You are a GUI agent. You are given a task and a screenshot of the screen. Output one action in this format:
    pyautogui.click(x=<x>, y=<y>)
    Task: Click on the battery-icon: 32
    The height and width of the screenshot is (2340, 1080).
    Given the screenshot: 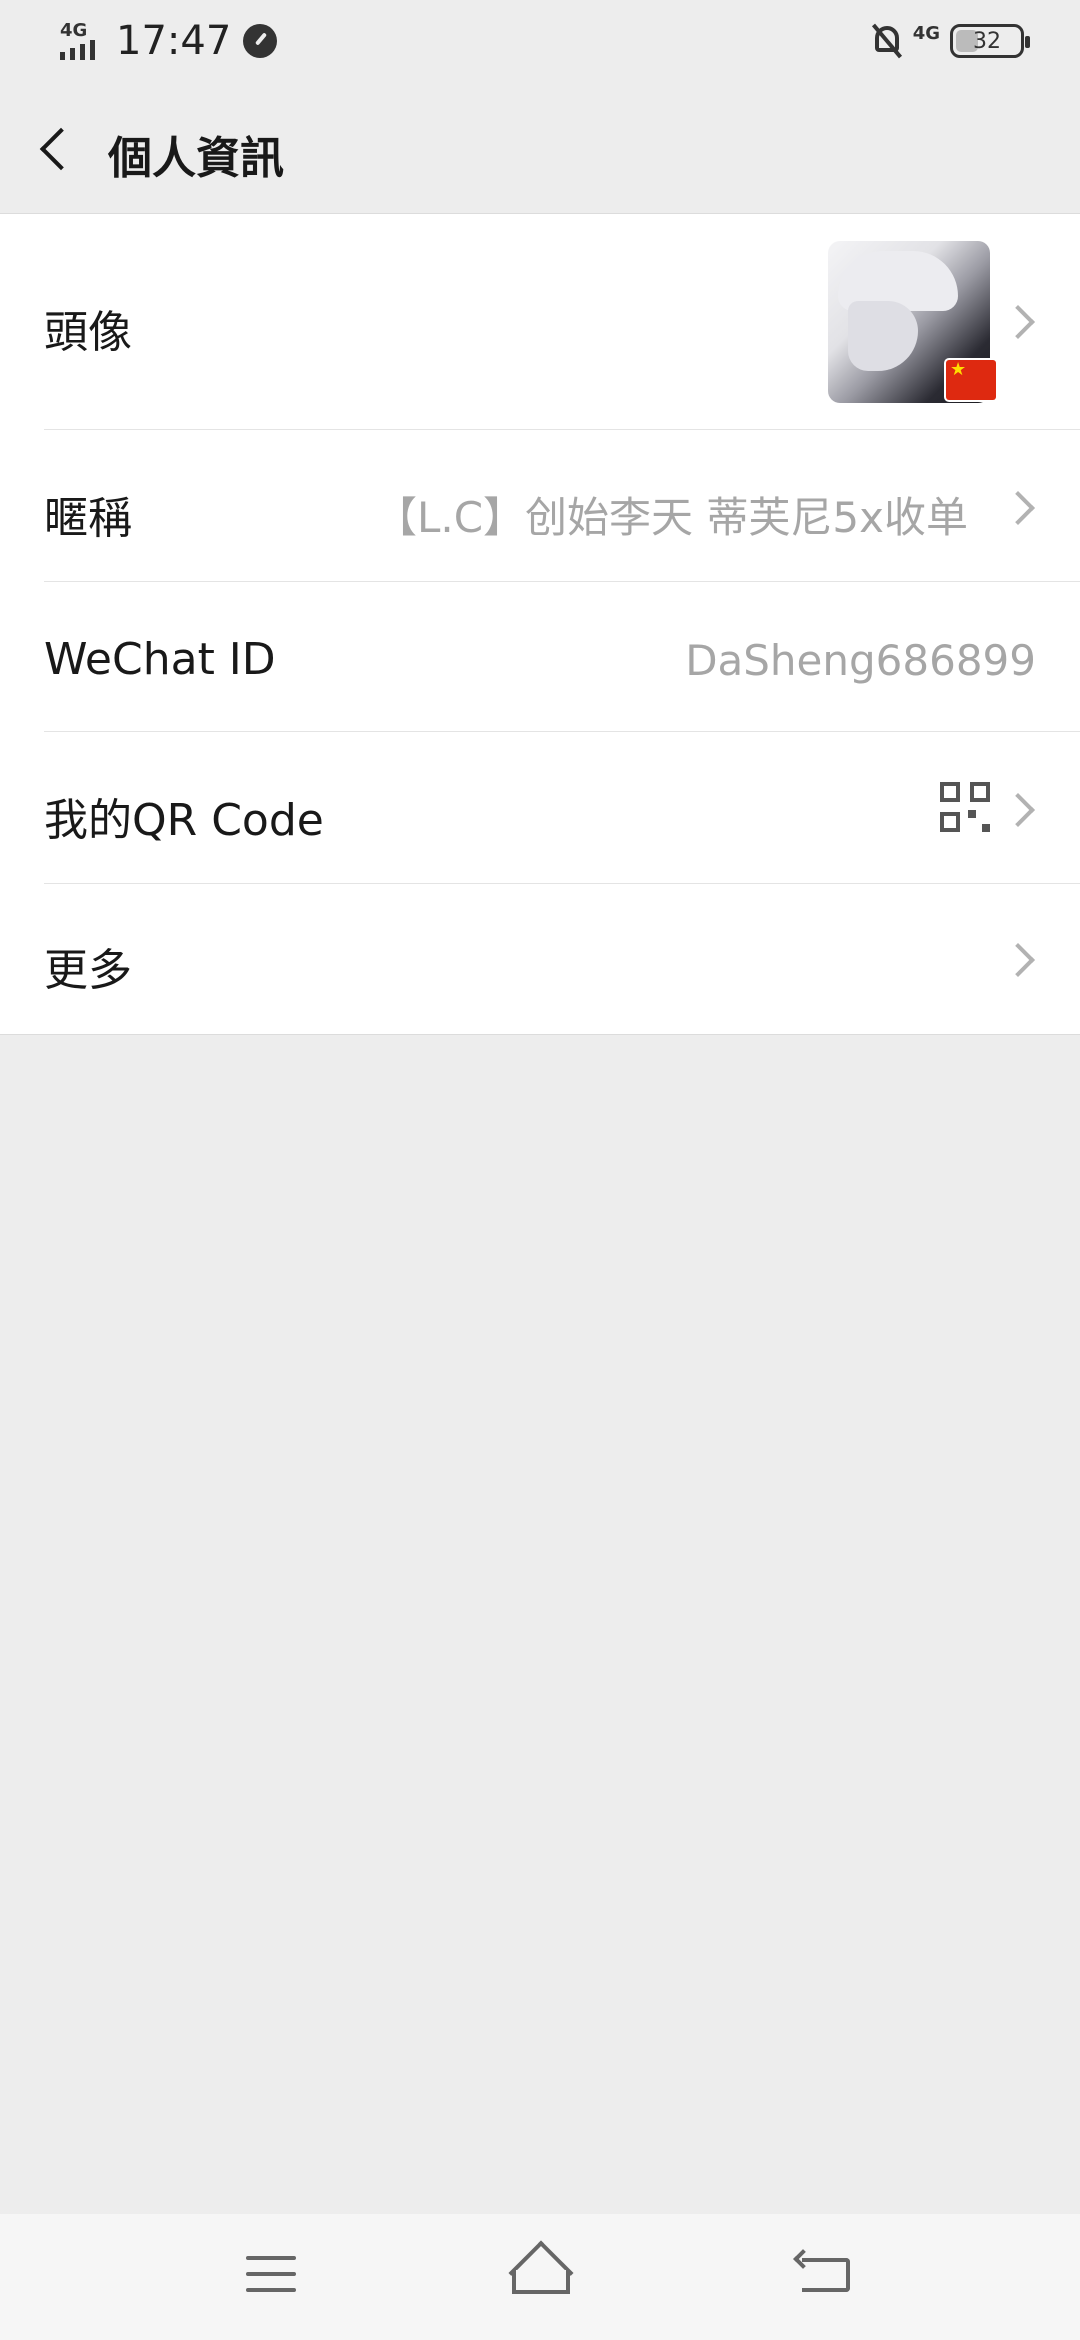 What is the action you would take?
    pyautogui.click(x=990, y=41)
    